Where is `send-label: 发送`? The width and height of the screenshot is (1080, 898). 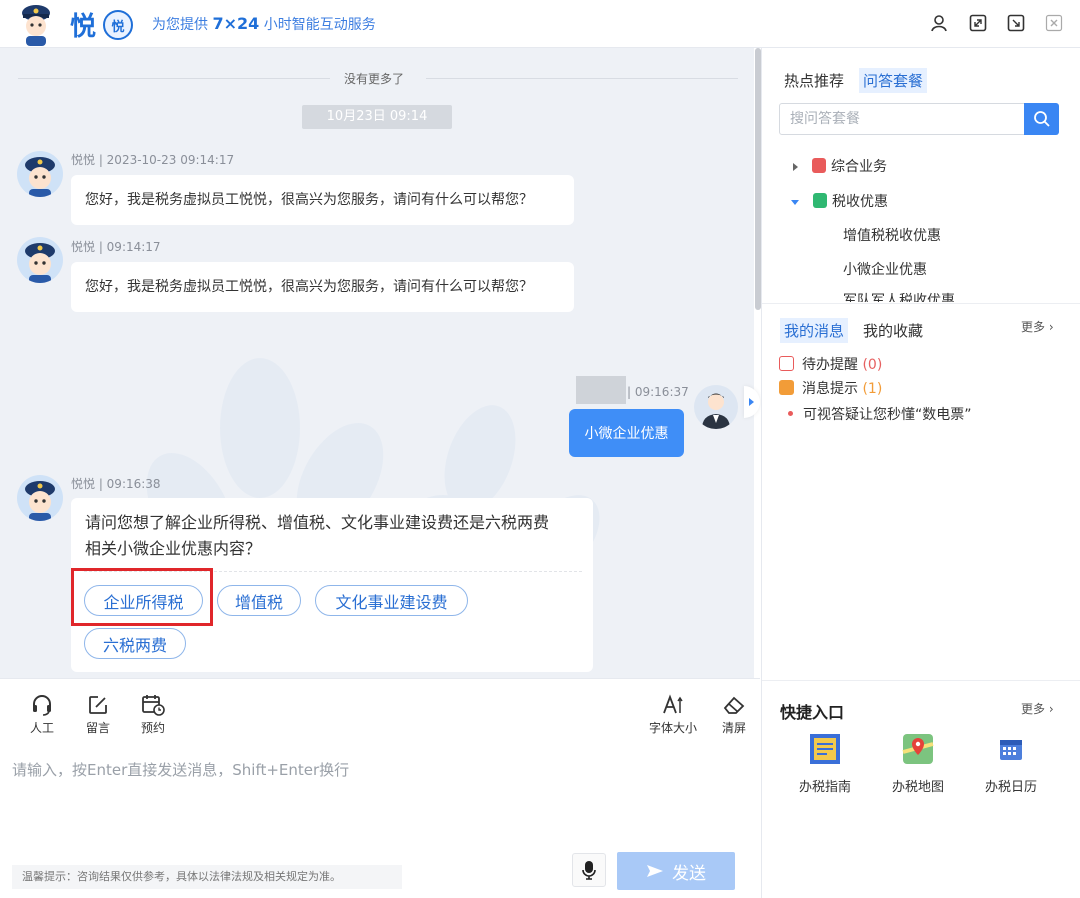 send-label: 发送 is located at coordinates (689, 873).